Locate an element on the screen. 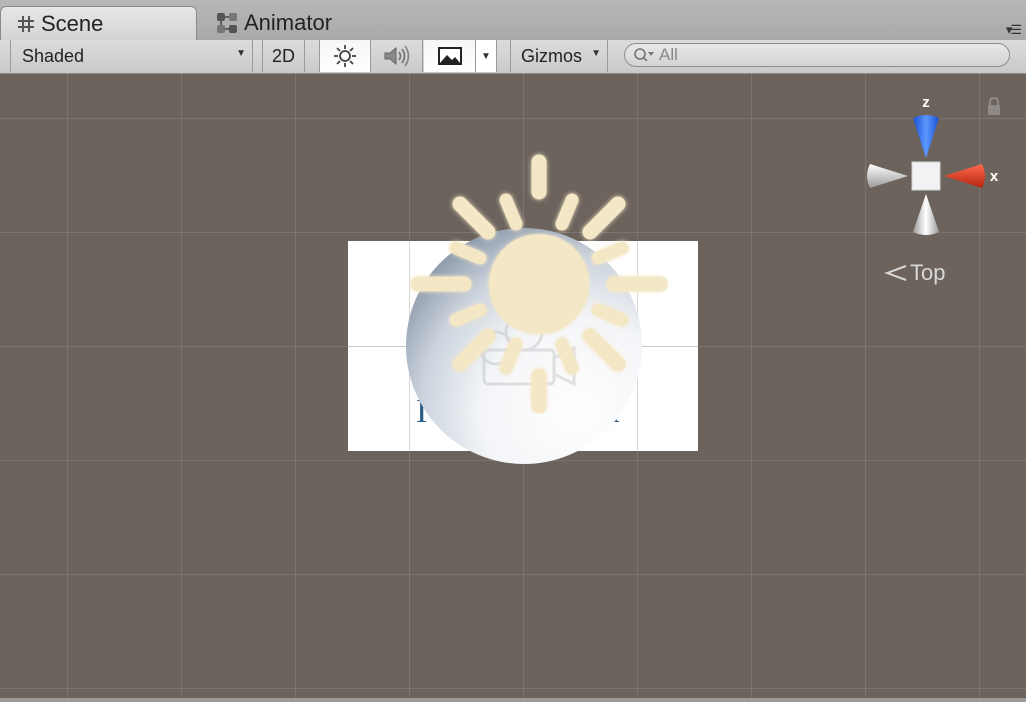  view-label: Top is located at coordinates (914, 273).